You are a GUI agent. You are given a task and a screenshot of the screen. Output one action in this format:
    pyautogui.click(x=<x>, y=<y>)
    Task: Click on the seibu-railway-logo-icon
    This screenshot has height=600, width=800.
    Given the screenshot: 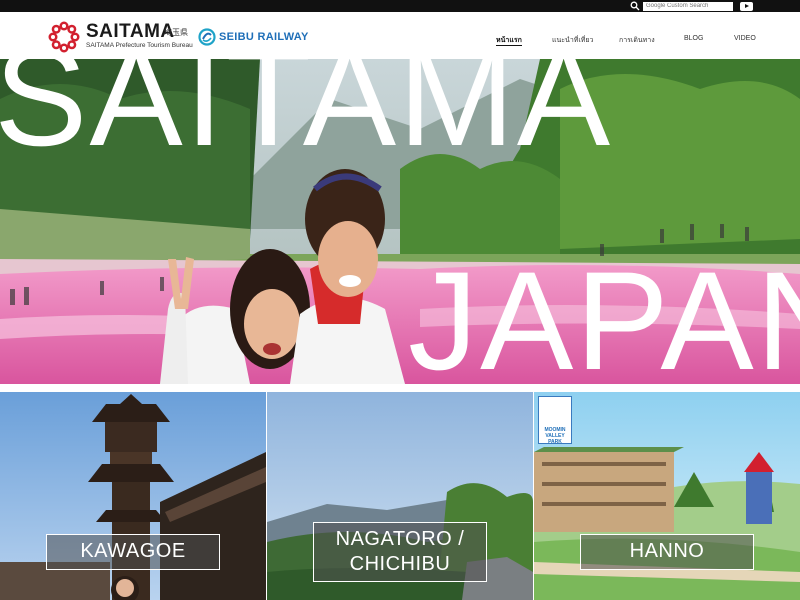 What is the action you would take?
    pyautogui.click(x=207, y=37)
    